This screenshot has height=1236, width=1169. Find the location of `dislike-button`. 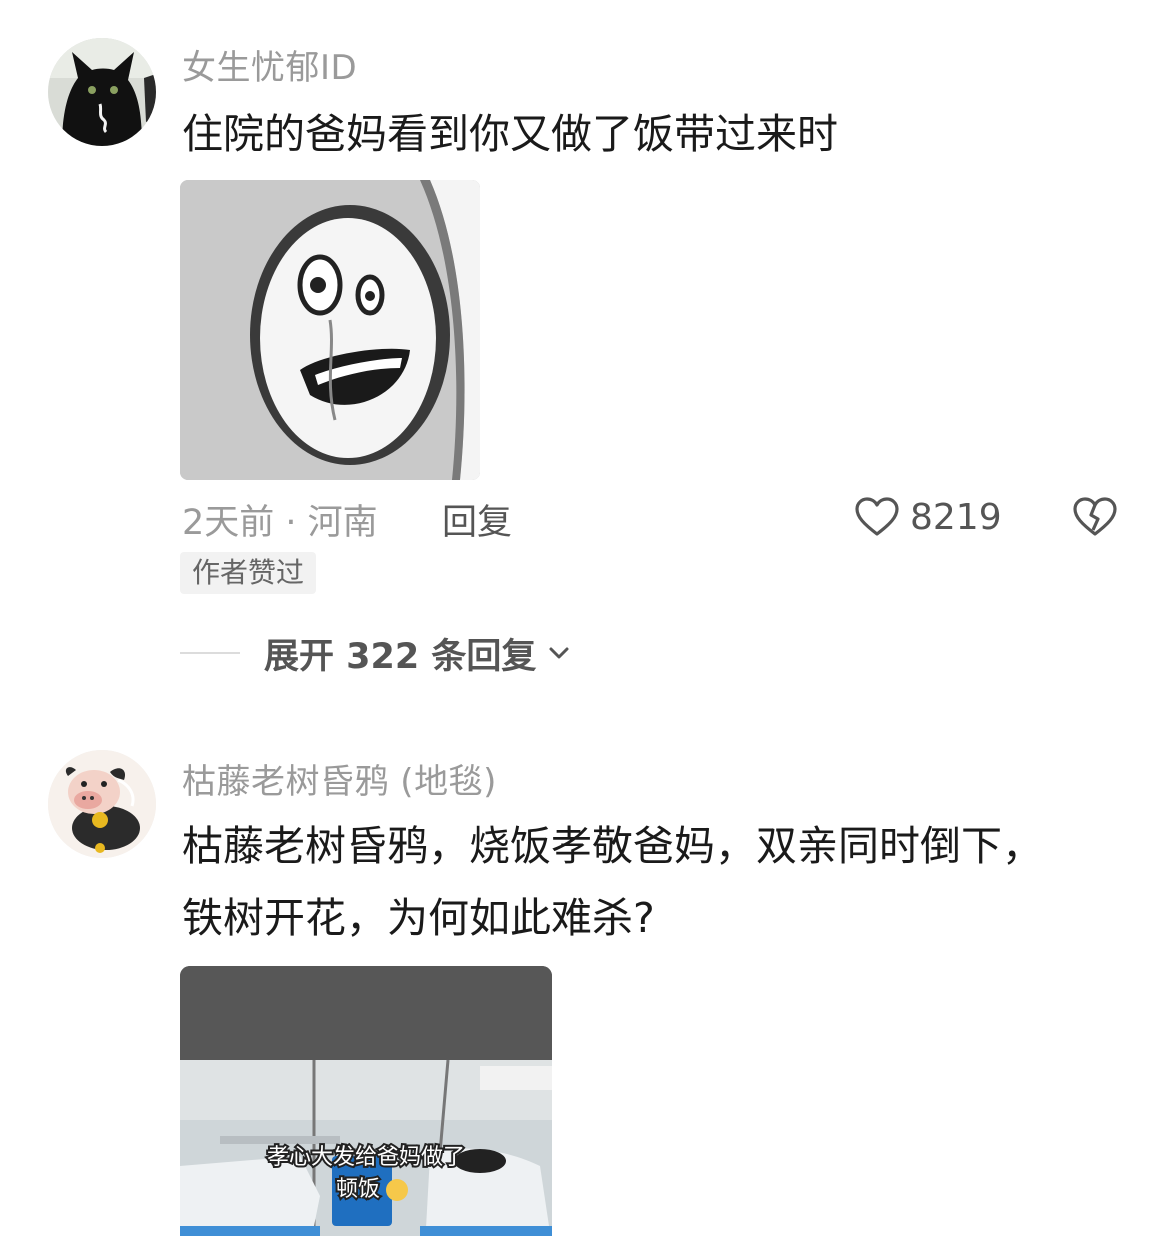

dislike-button is located at coordinates (1095, 517).